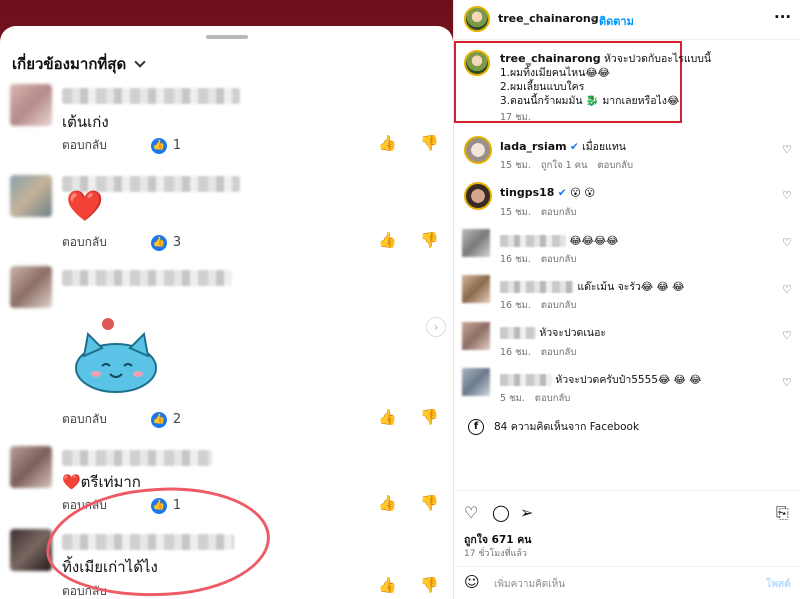 The height and width of the screenshot is (599, 800). Describe the element at coordinates (778, 584) in the screenshot. I see `post-comment-button: โพสต์` at that location.